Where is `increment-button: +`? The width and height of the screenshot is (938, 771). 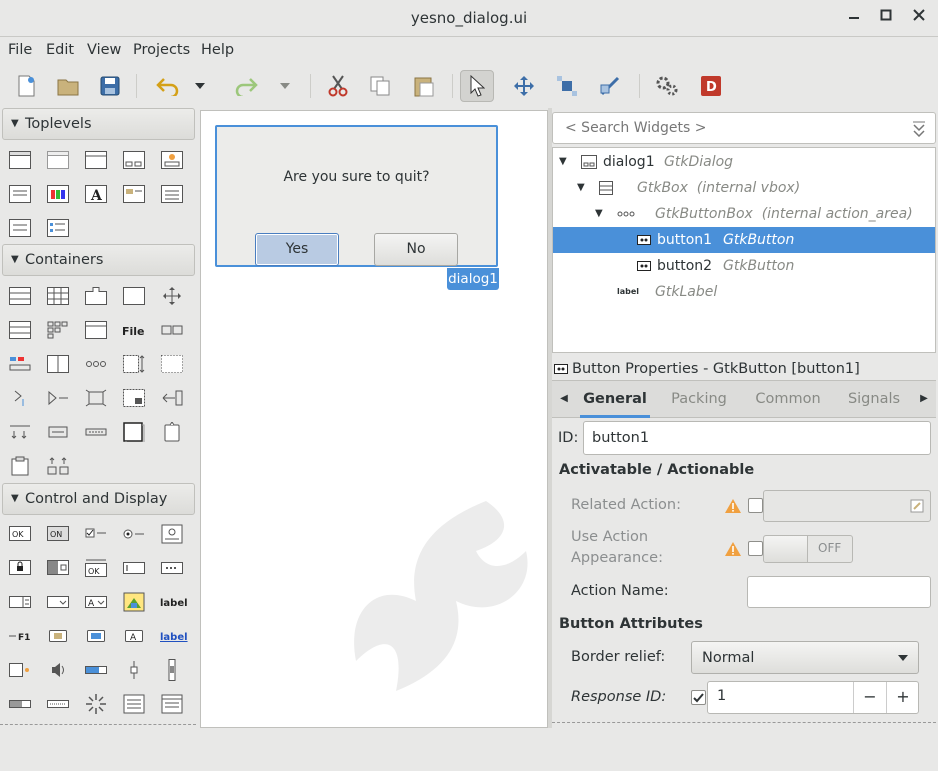 increment-button: + is located at coordinates (902, 697).